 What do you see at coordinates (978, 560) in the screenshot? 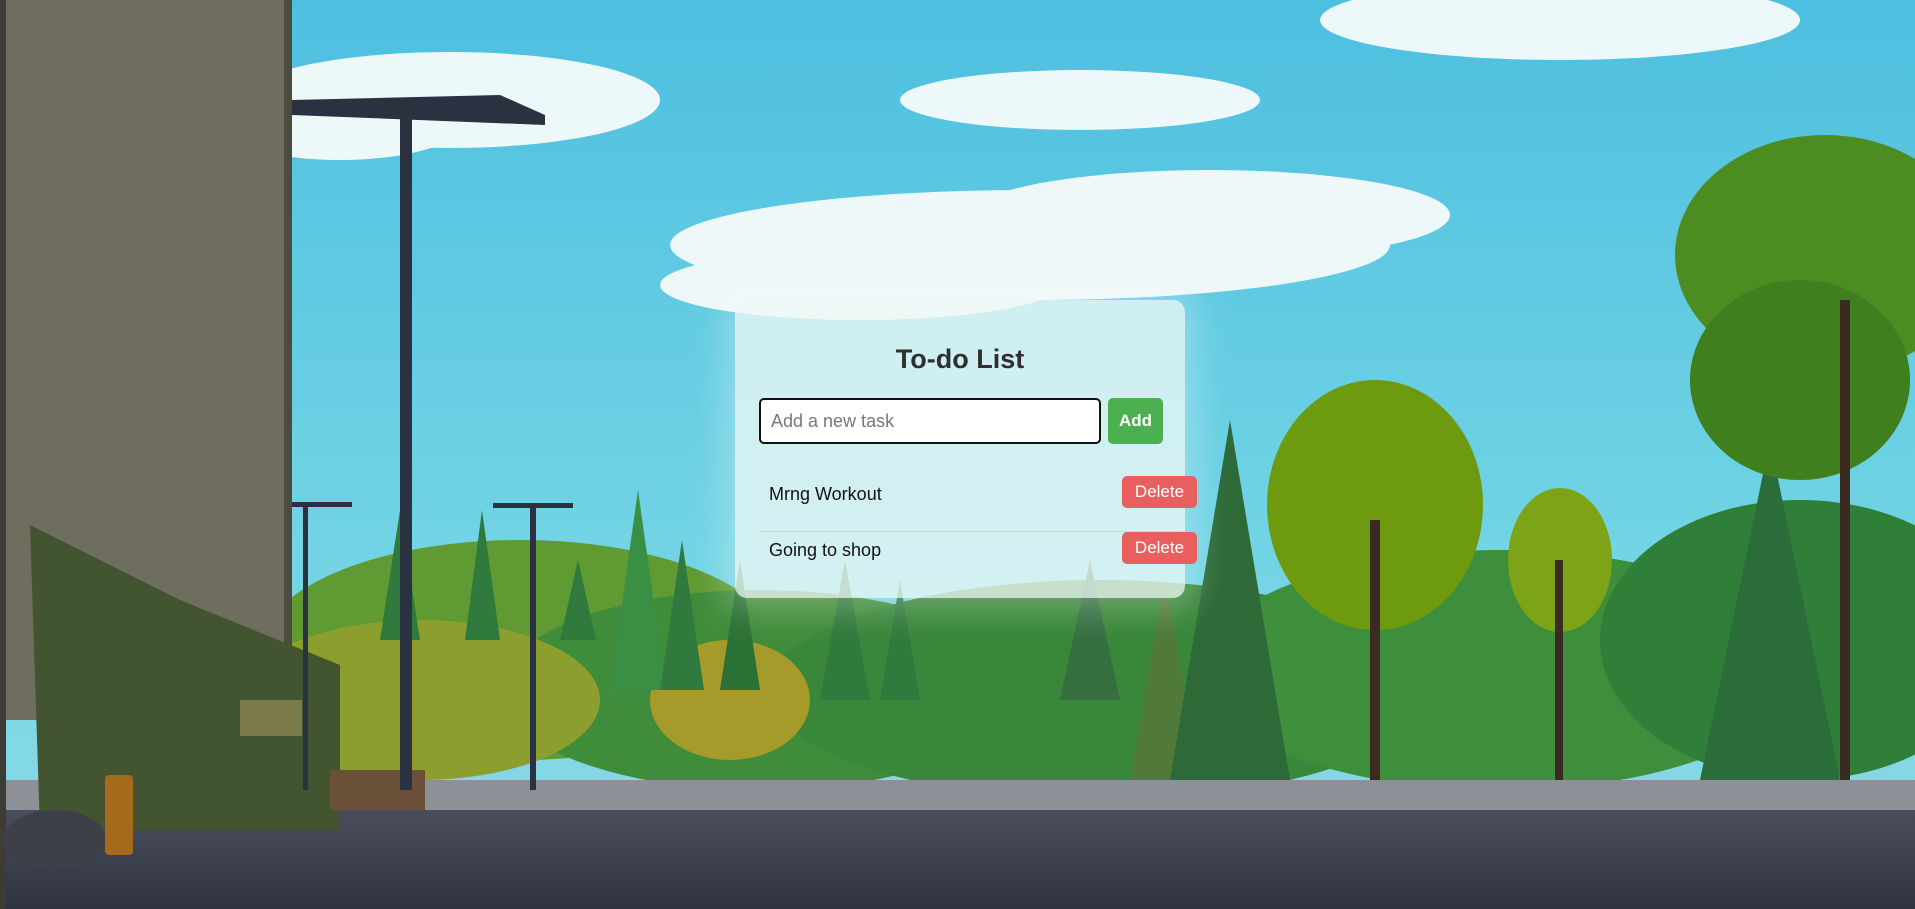
I see `task-item: Going to shop Delete` at bounding box center [978, 560].